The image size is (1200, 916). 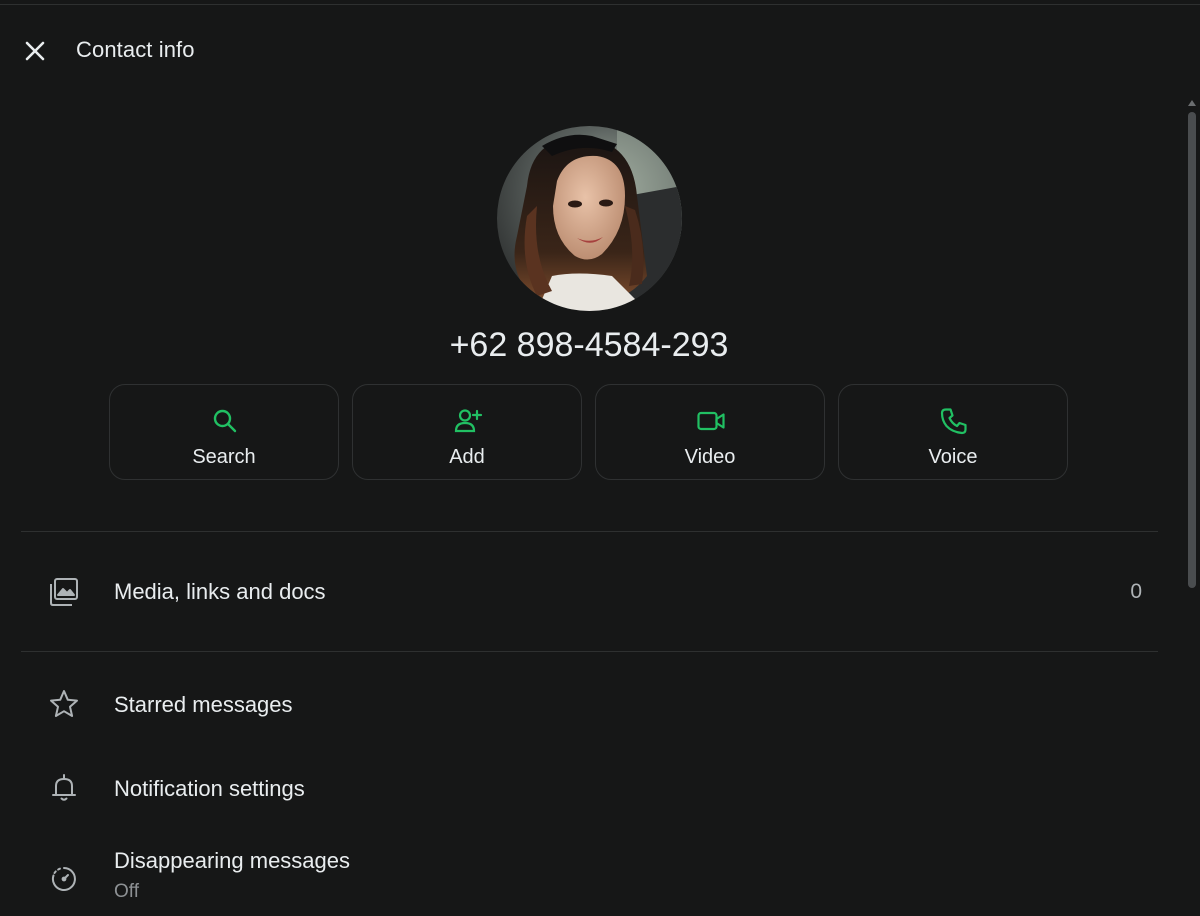 I want to click on disappearing-messages-status: Off, so click(x=126, y=891).